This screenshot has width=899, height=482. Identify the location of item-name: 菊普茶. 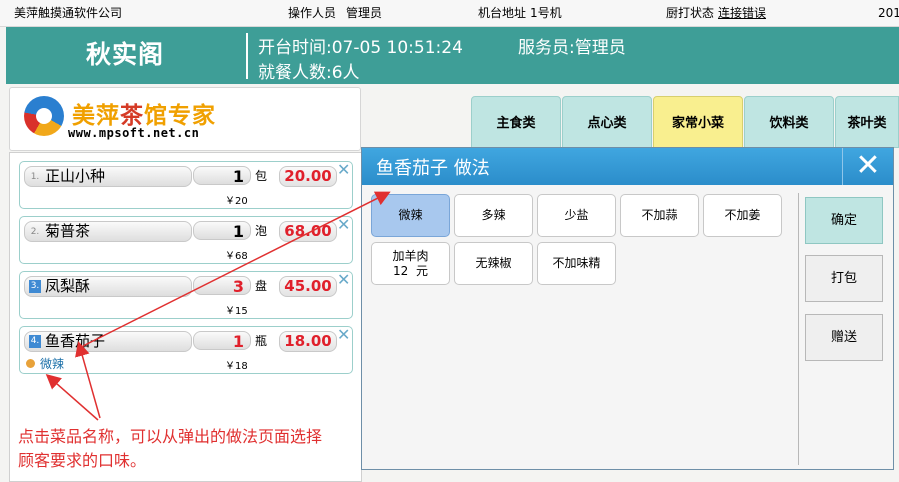
(68, 231).